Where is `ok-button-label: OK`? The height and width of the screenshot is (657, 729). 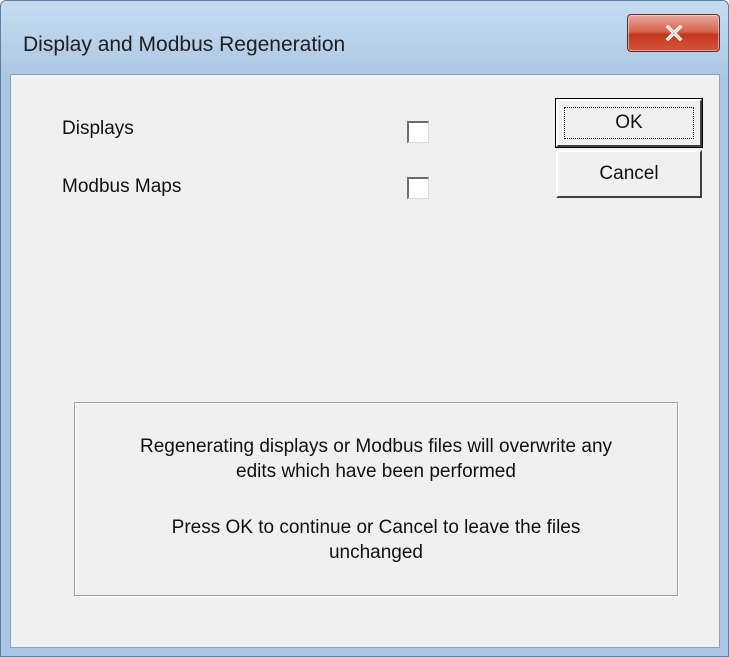 ok-button-label: OK is located at coordinates (629, 122).